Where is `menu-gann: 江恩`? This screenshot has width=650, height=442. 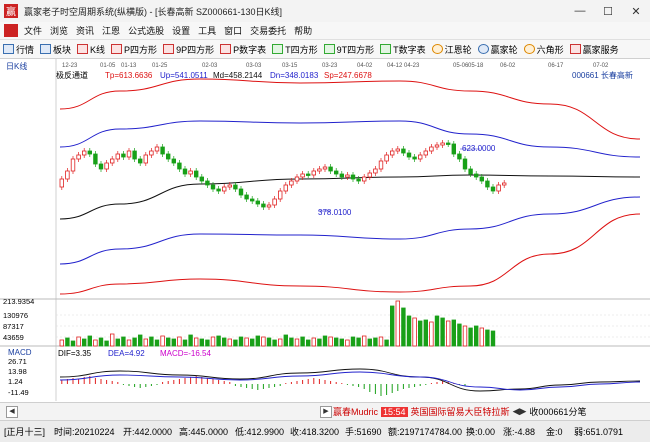 menu-gann: 江恩 is located at coordinates (111, 30).